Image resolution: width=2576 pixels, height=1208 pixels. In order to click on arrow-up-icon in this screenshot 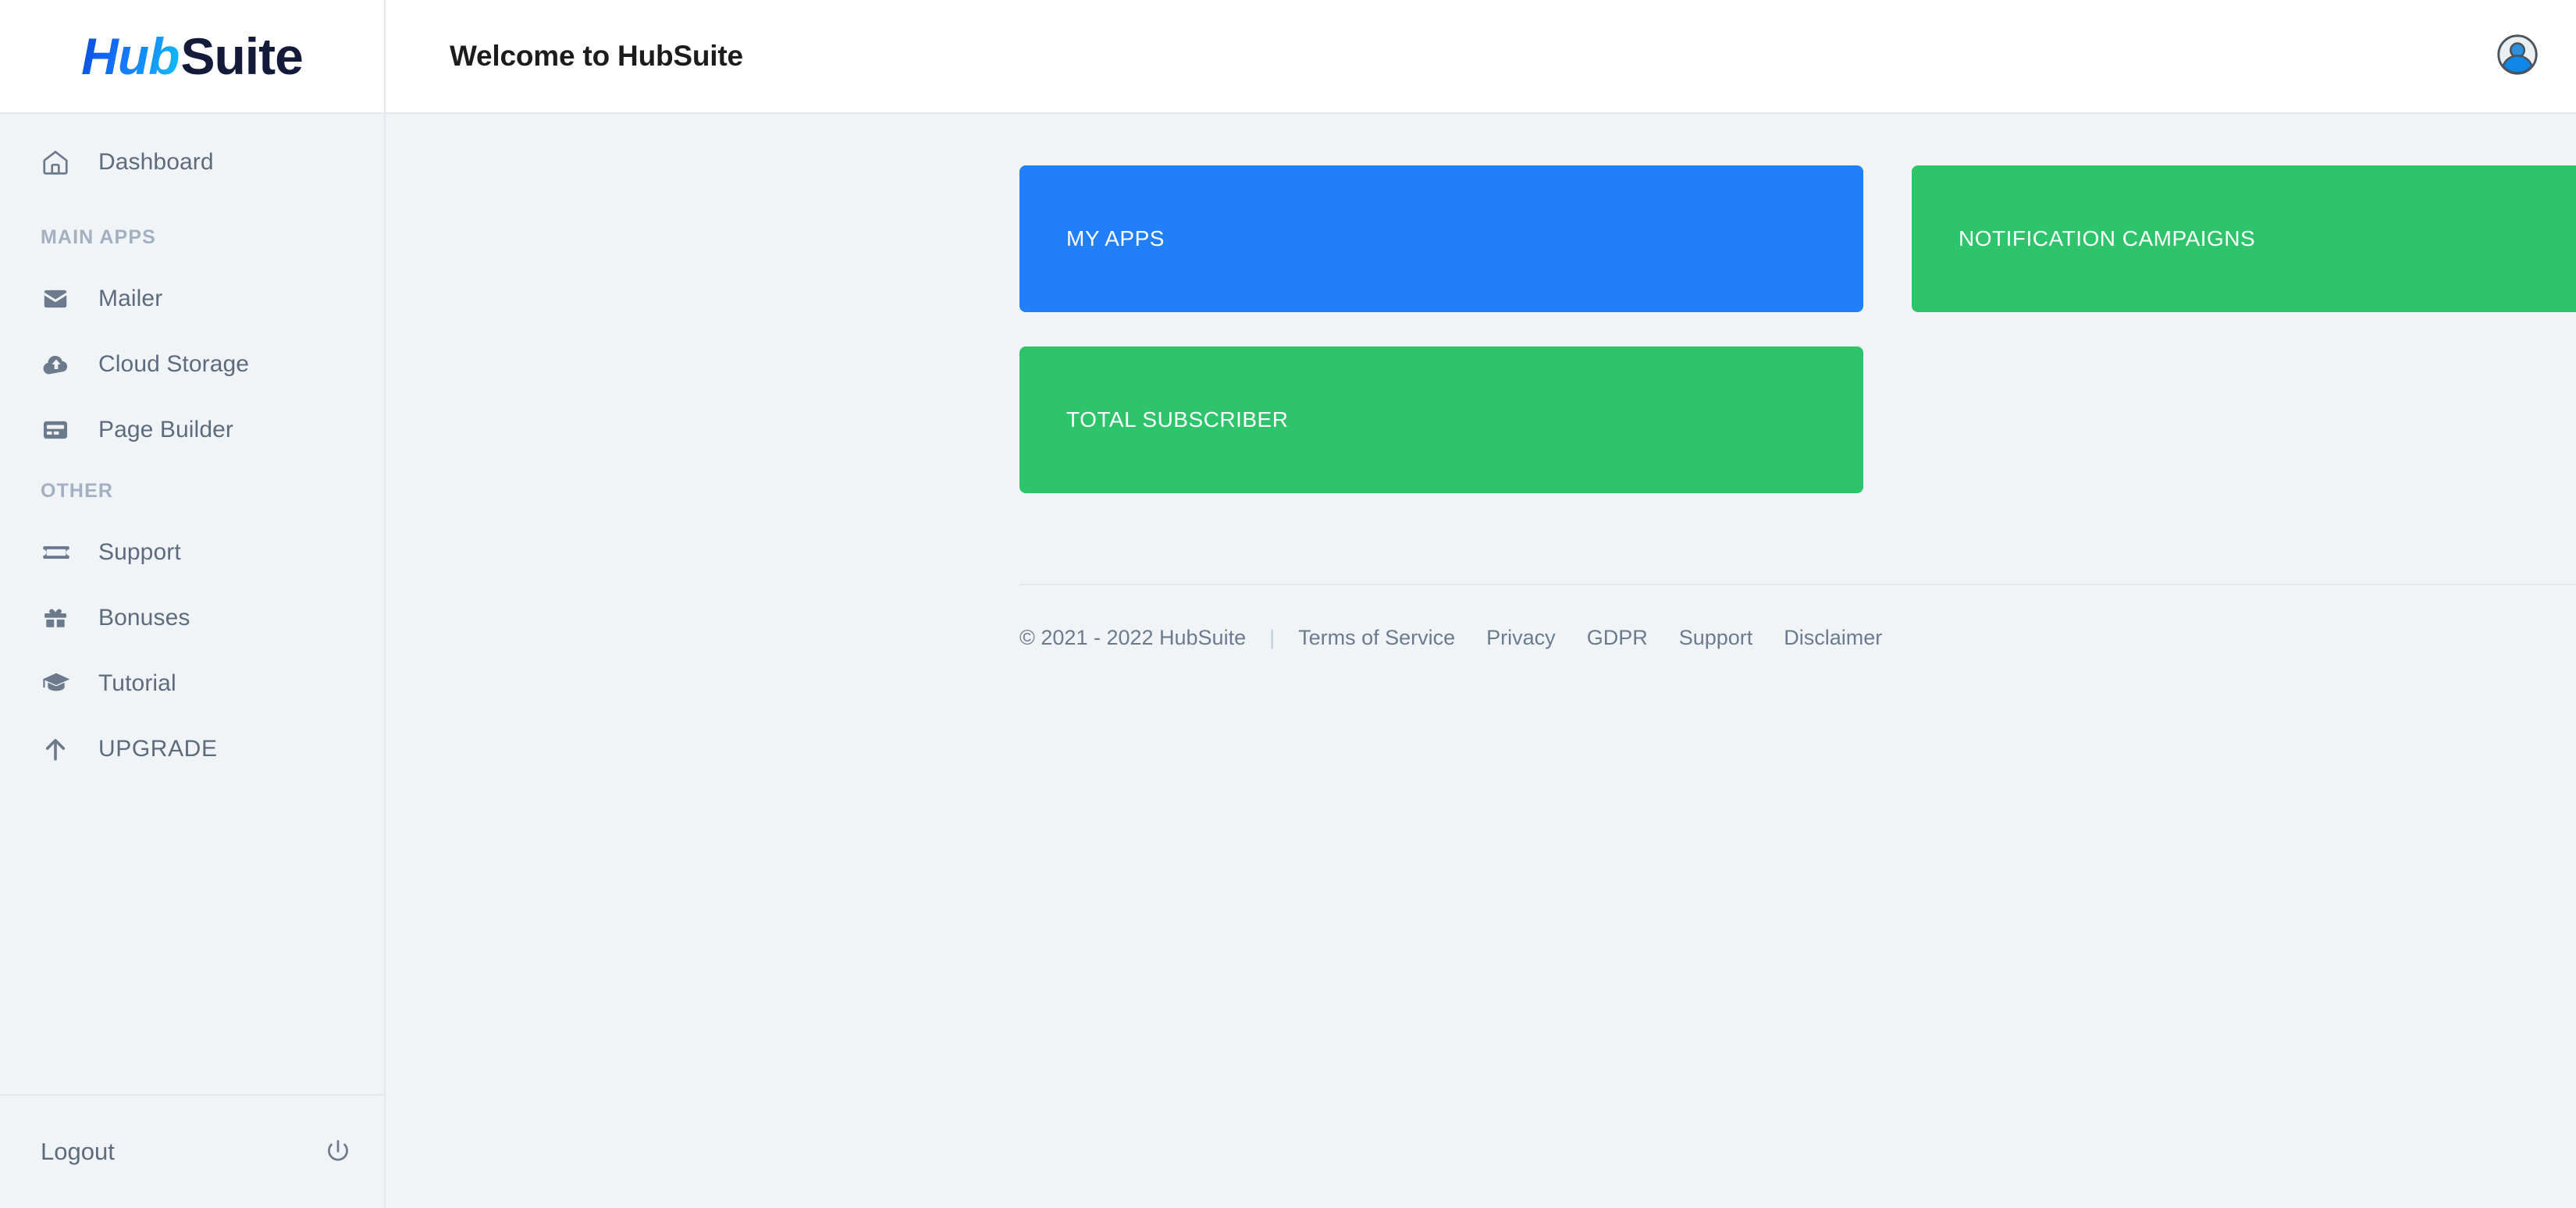, I will do `click(62, 749)`.